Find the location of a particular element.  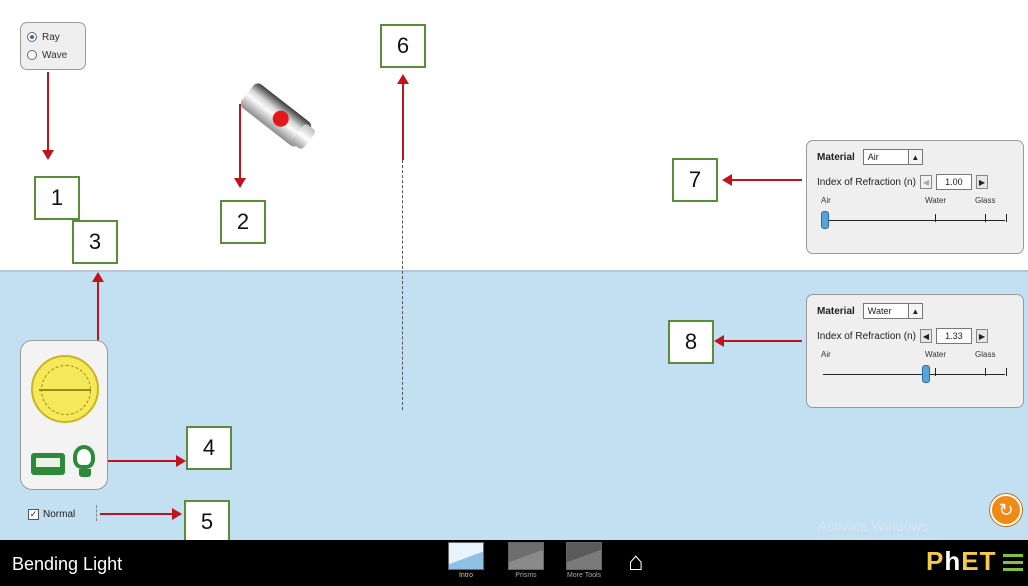

bottom-material-value: Water is located at coordinates (879, 311).